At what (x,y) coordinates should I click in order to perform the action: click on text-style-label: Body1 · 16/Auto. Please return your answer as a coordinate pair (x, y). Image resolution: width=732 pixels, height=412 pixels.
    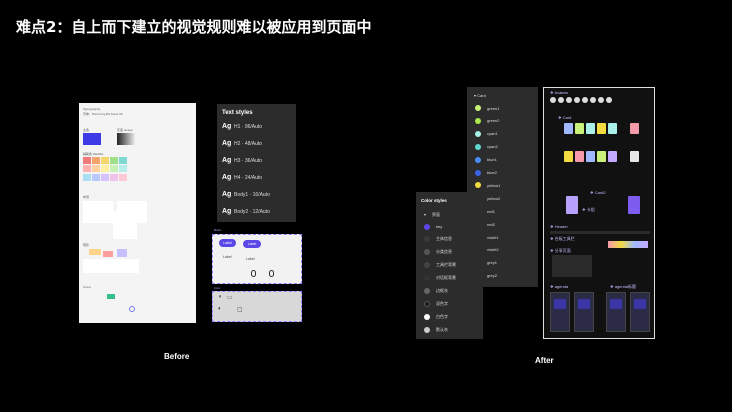
    Looking at the image, I should click on (252, 195).